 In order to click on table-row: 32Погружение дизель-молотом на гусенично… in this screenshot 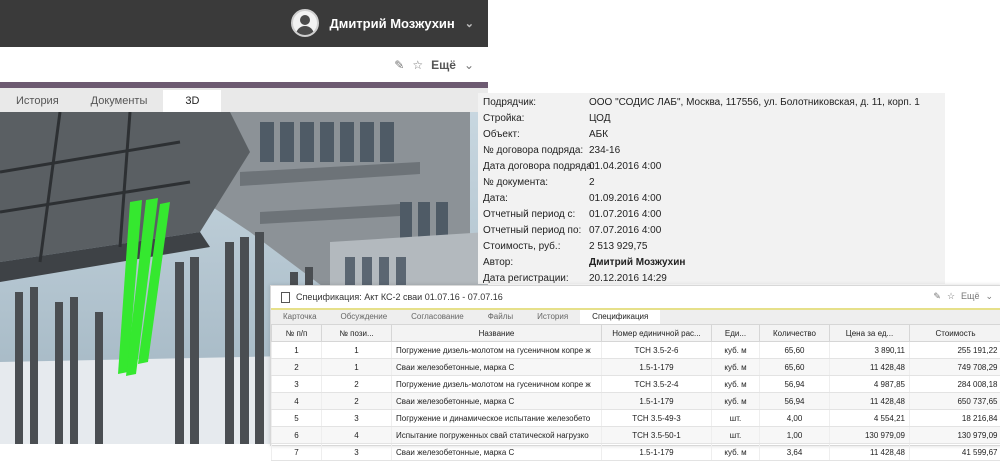, I will do `click(636, 384)`.